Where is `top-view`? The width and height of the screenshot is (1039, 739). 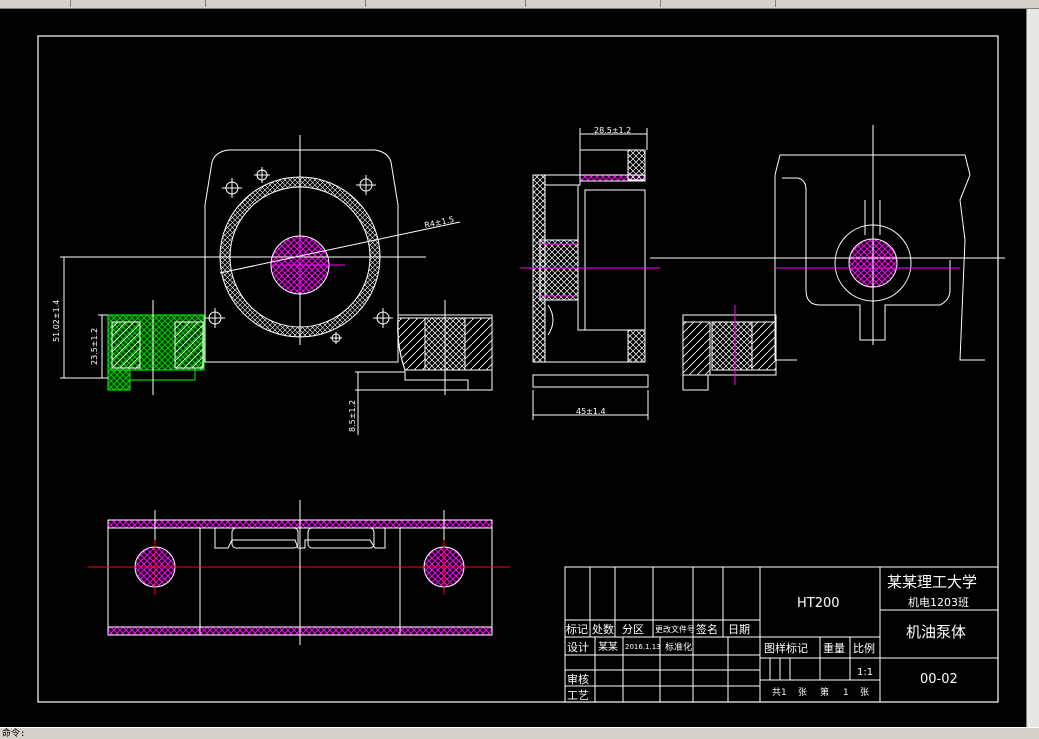 top-view is located at coordinates (299, 572).